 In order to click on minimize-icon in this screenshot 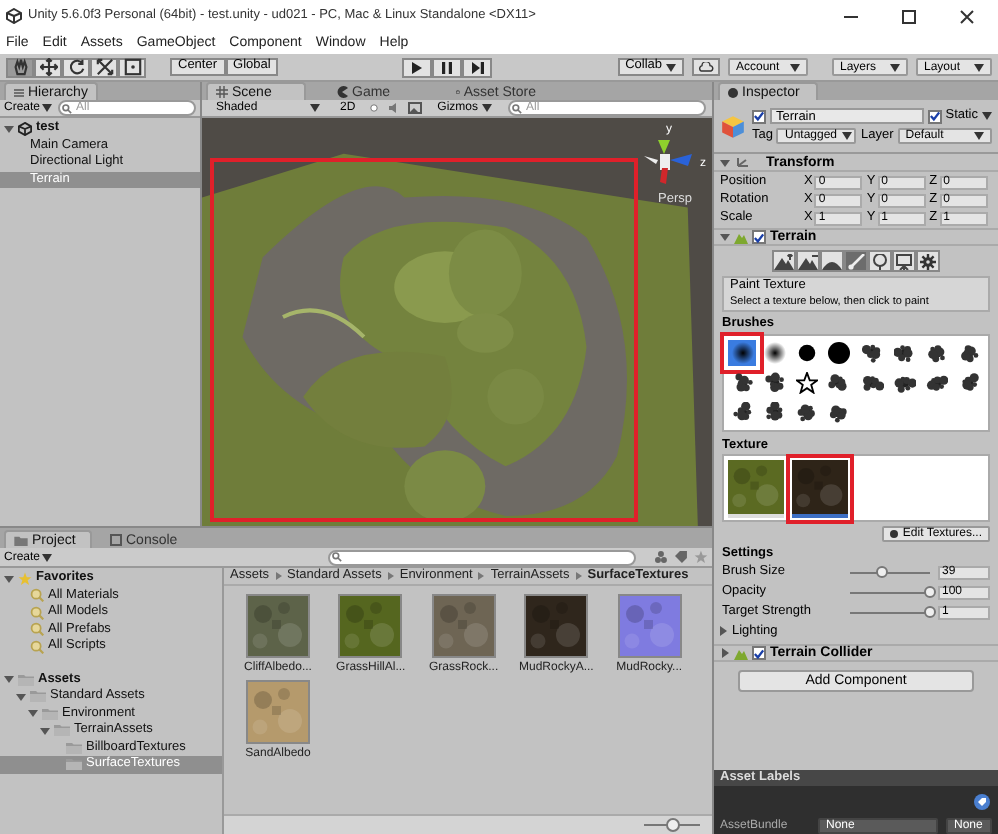, I will do `click(850, 16)`.